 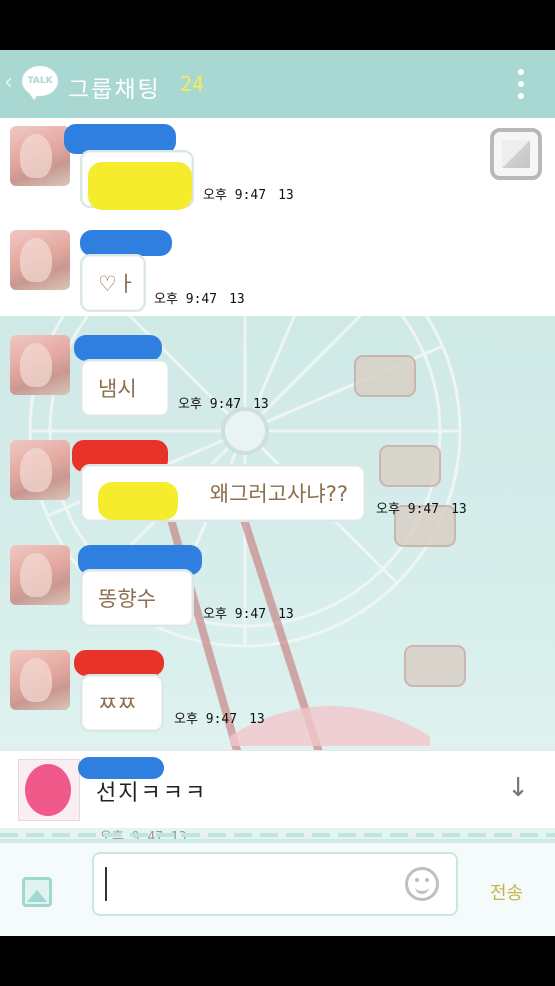 What do you see at coordinates (114, 90) in the screenshot?
I see `room-title: 그룹채팅` at bounding box center [114, 90].